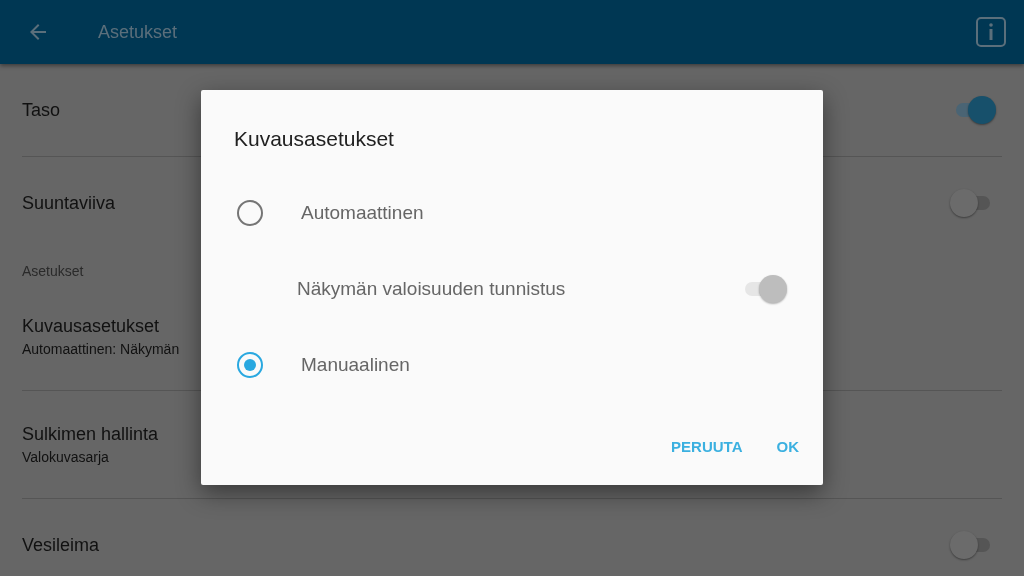 Image resolution: width=1024 pixels, height=576 pixels. I want to click on setting-summary: Valokuvasarja, so click(66, 457).